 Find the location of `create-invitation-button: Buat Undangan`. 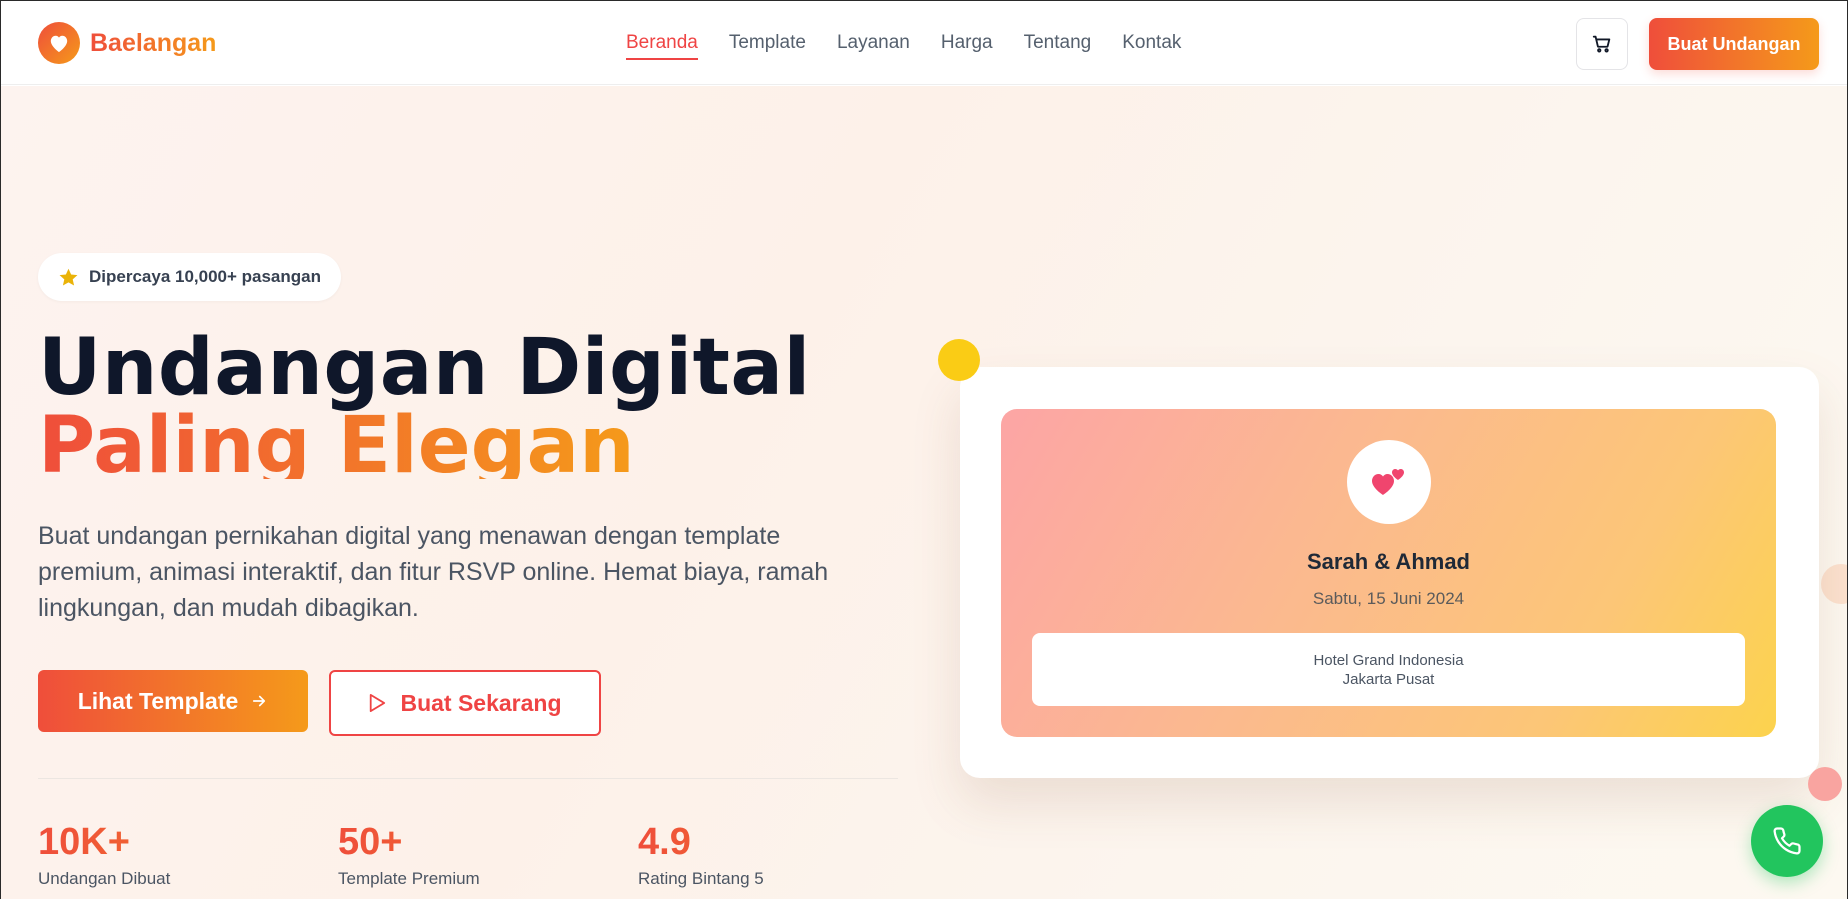

create-invitation-button: Buat Undangan is located at coordinates (1734, 44).